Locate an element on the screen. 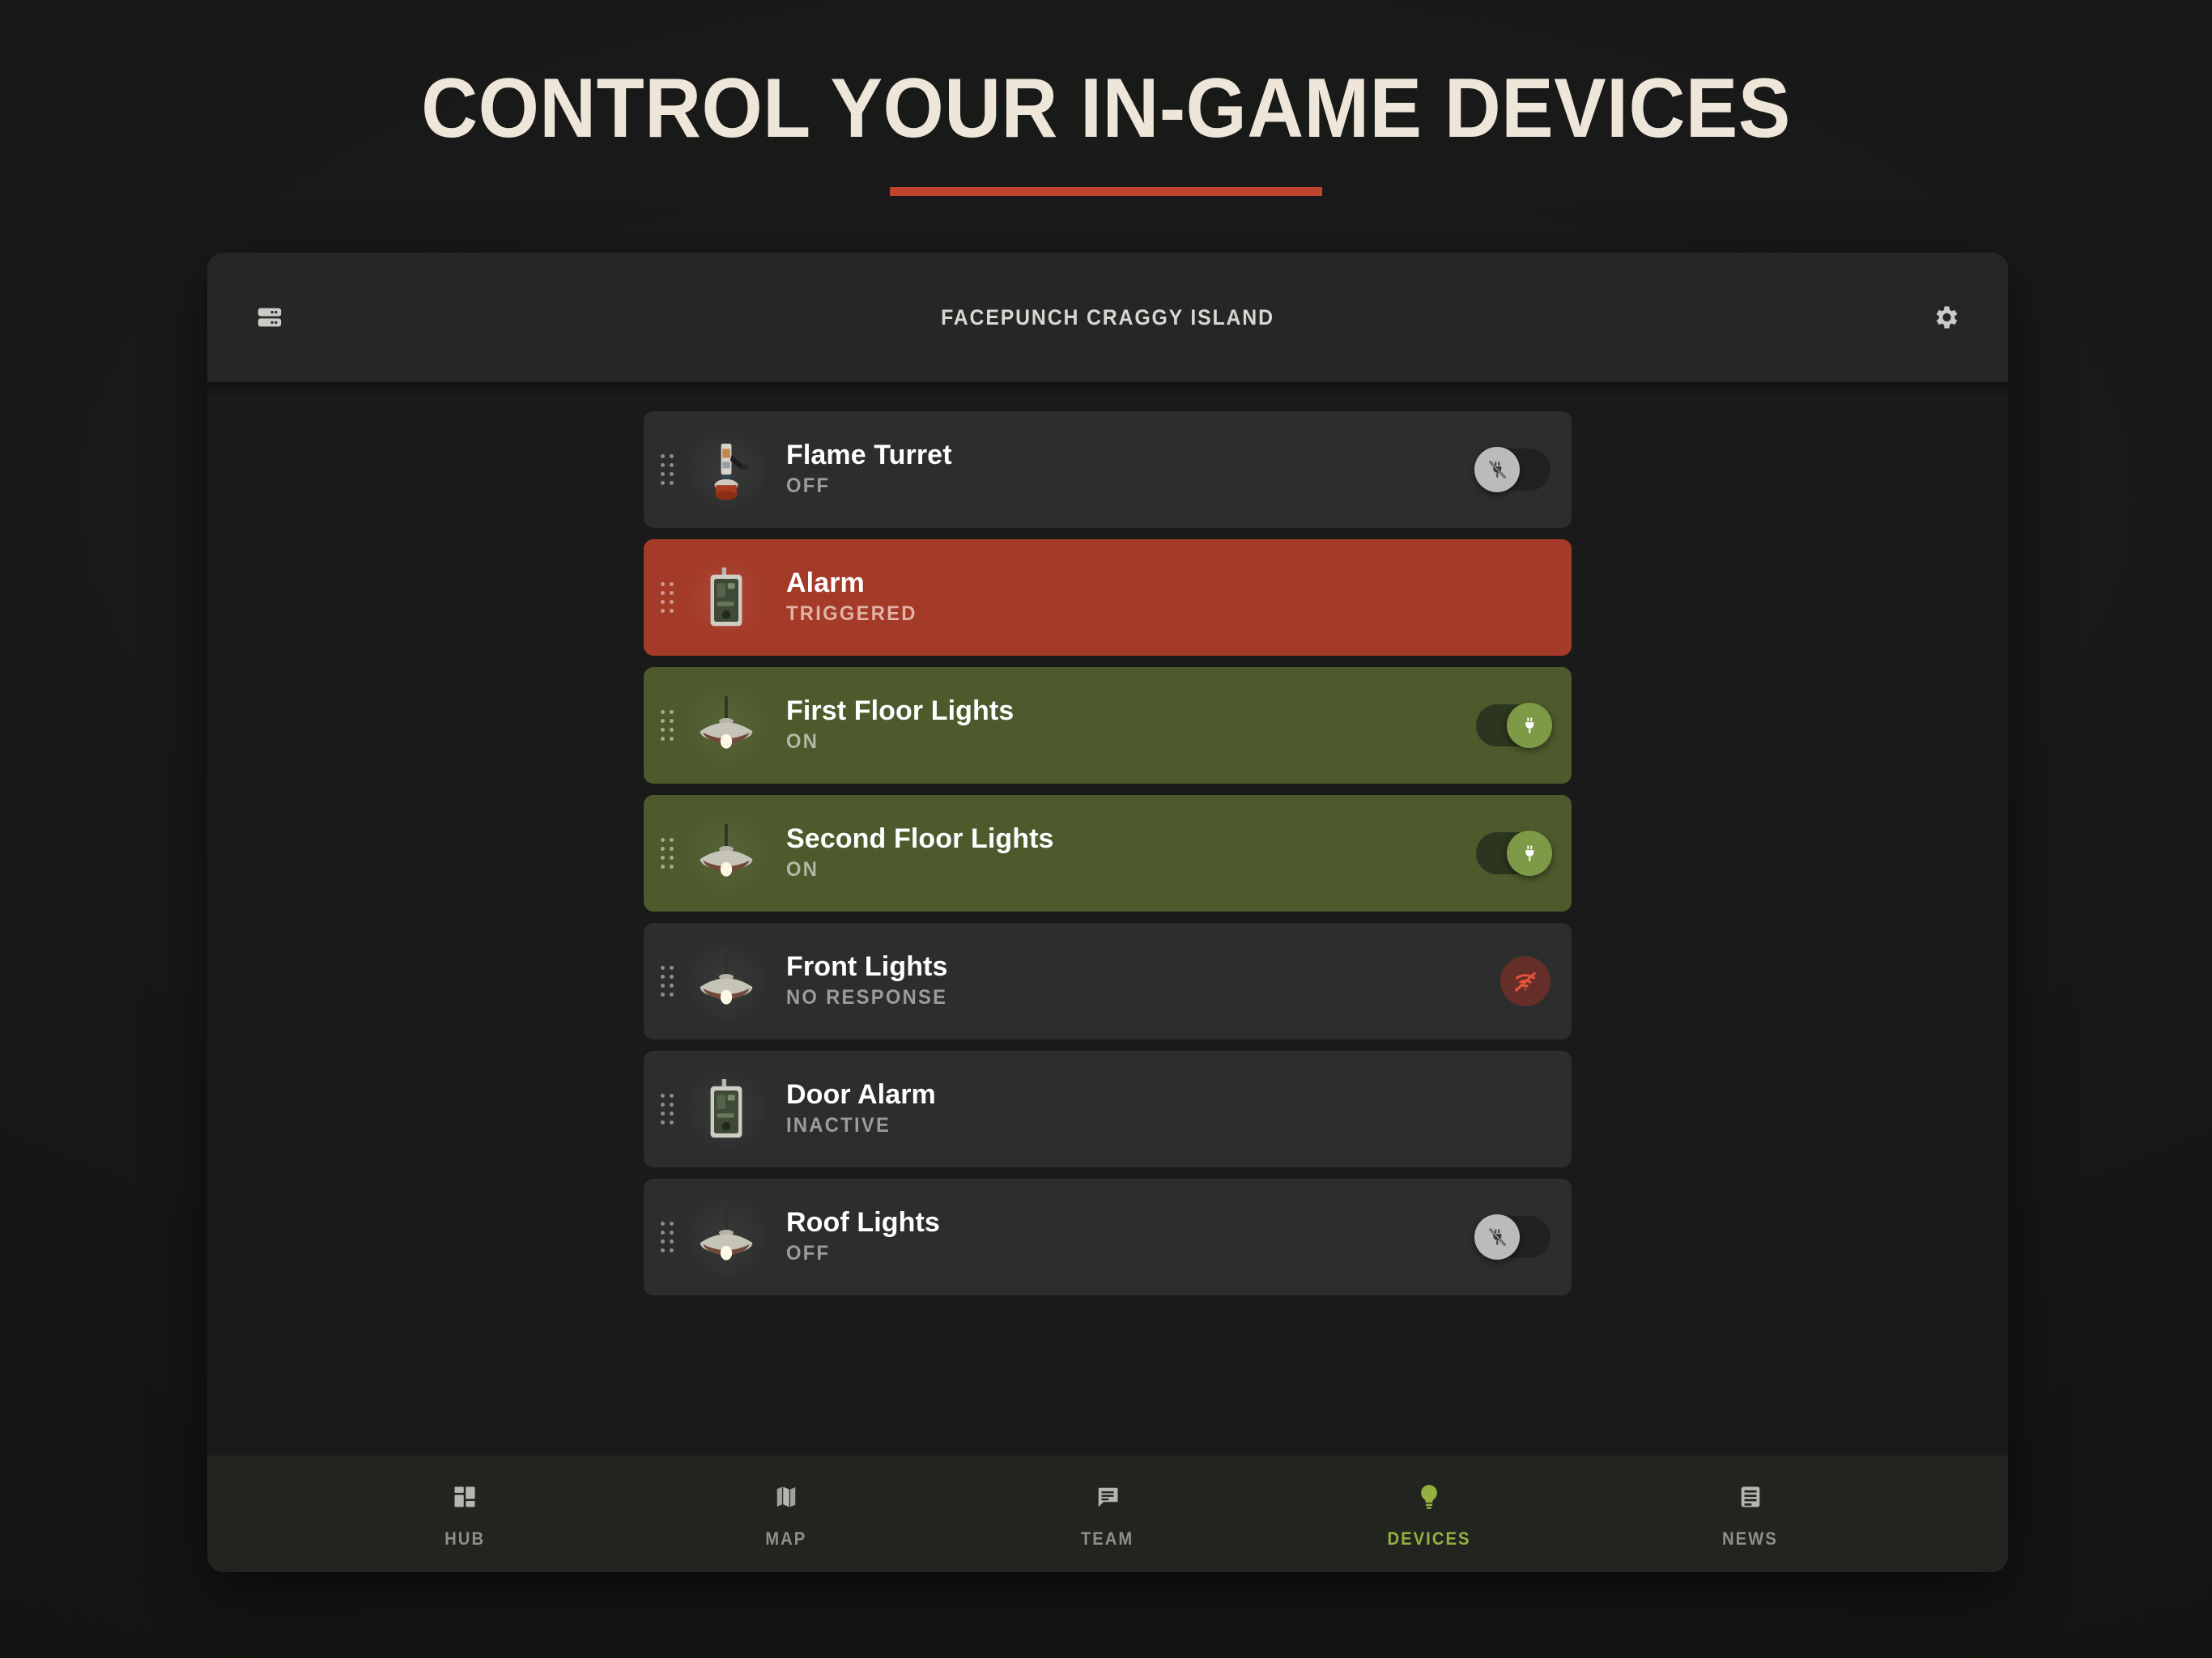 The width and height of the screenshot is (2212, 1658). news-list-icon is located at coordinates (1750, 1497).